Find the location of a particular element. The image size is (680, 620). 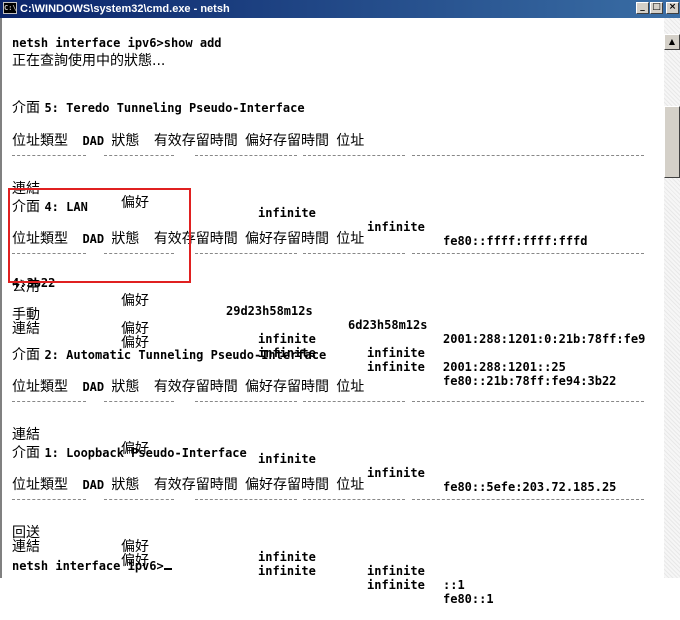

highlight-box is located at coordinates (99, 235).